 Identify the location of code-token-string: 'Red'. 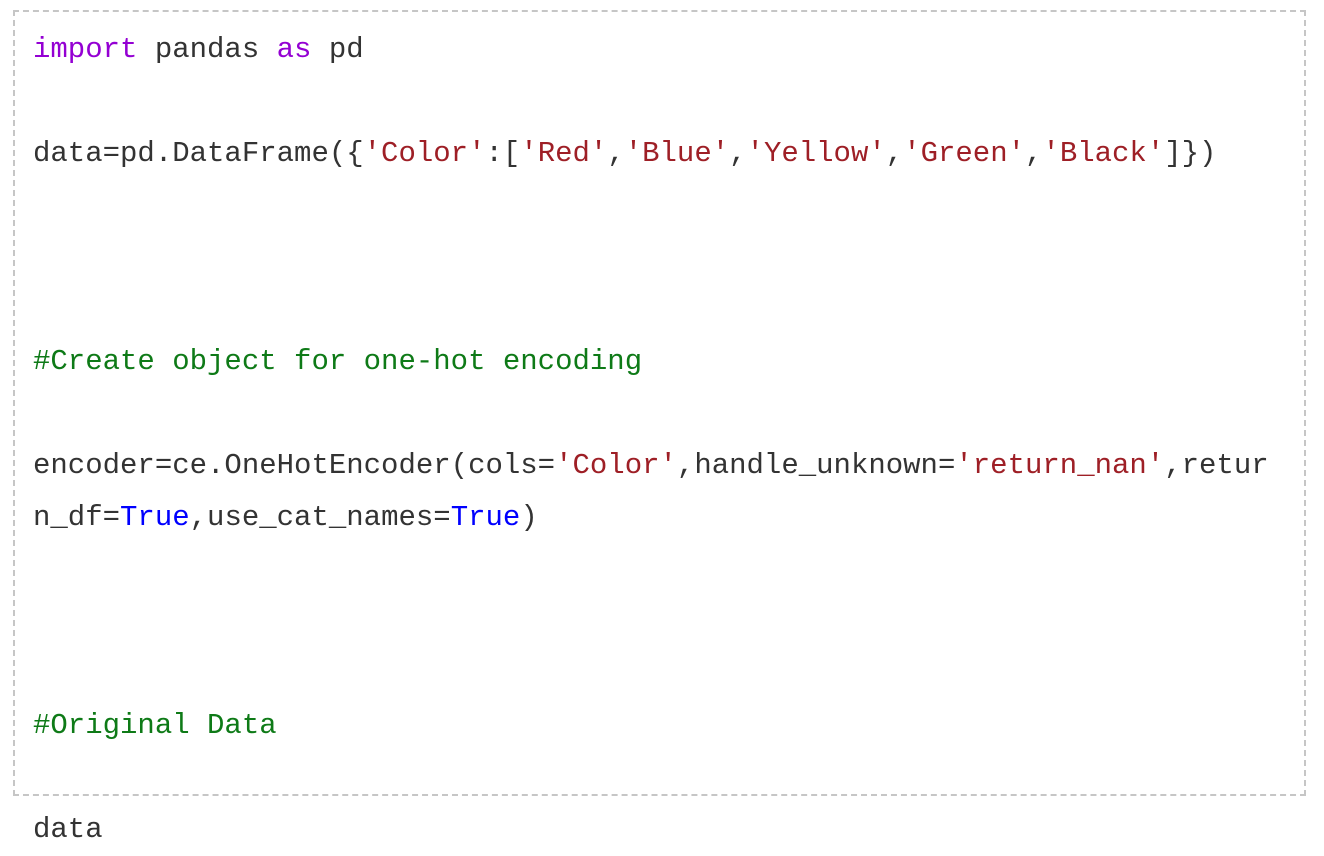
(564, 153).